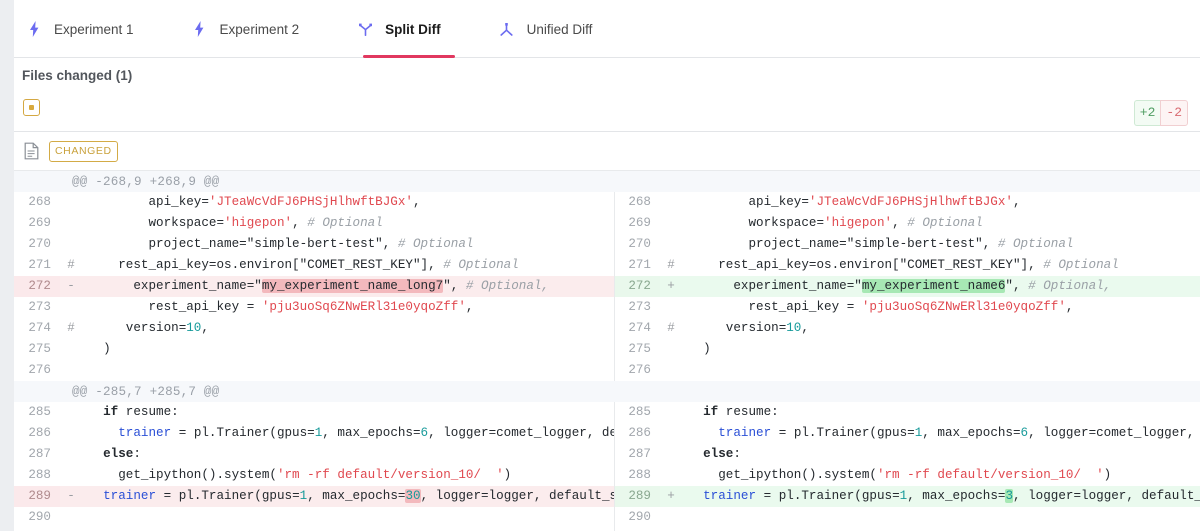 This screenshot has width=1200, height=531. Describe the element at coordinates (607, 181) in the screenshot. I see `hunk-header: @@ -268,9 +268,9 @@` at that location.